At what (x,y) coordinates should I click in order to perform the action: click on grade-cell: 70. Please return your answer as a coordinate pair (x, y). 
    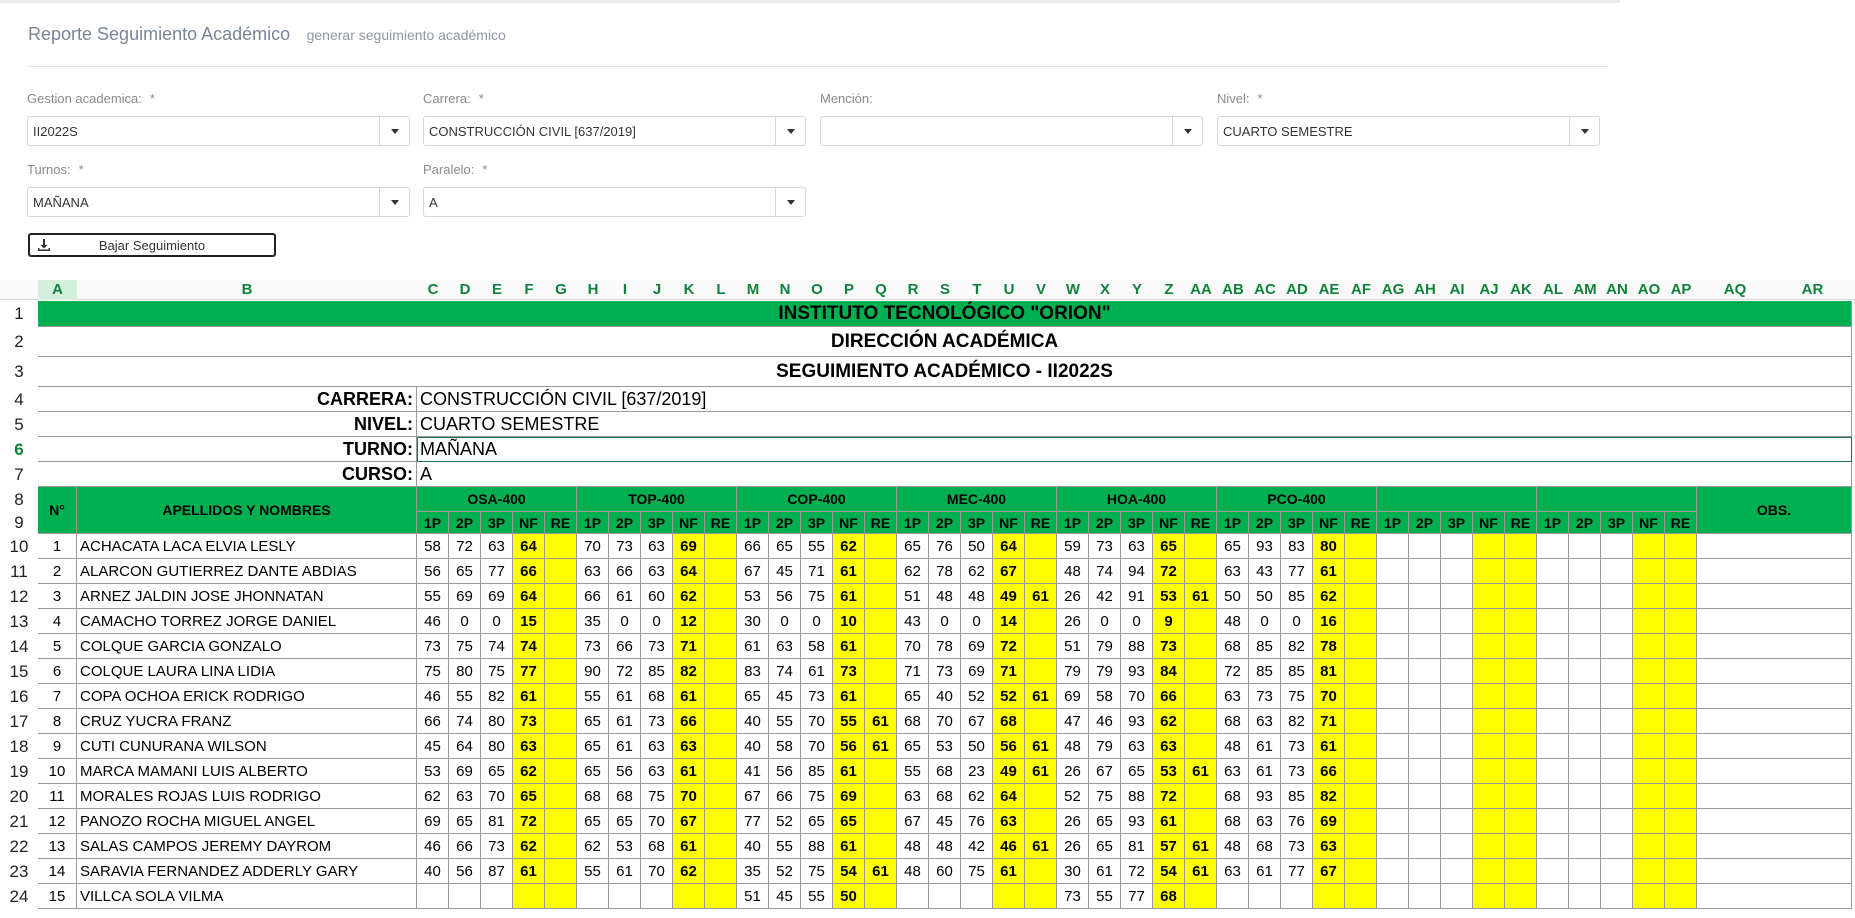
    Looking at the image, I should click on (593, 546).